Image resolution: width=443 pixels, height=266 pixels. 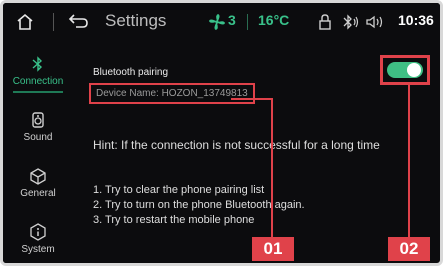 I want to click on toggle-knob, so click(x=414, y=70).